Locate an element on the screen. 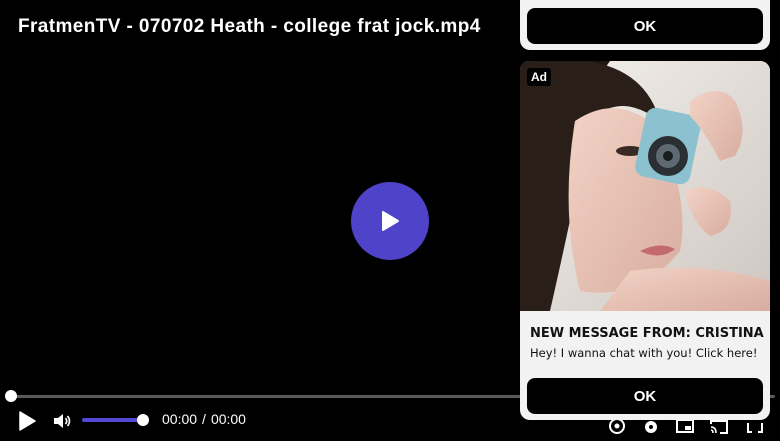 This screenshot has height=441, width=780. volume-icon is located at coordinates (62, 421).